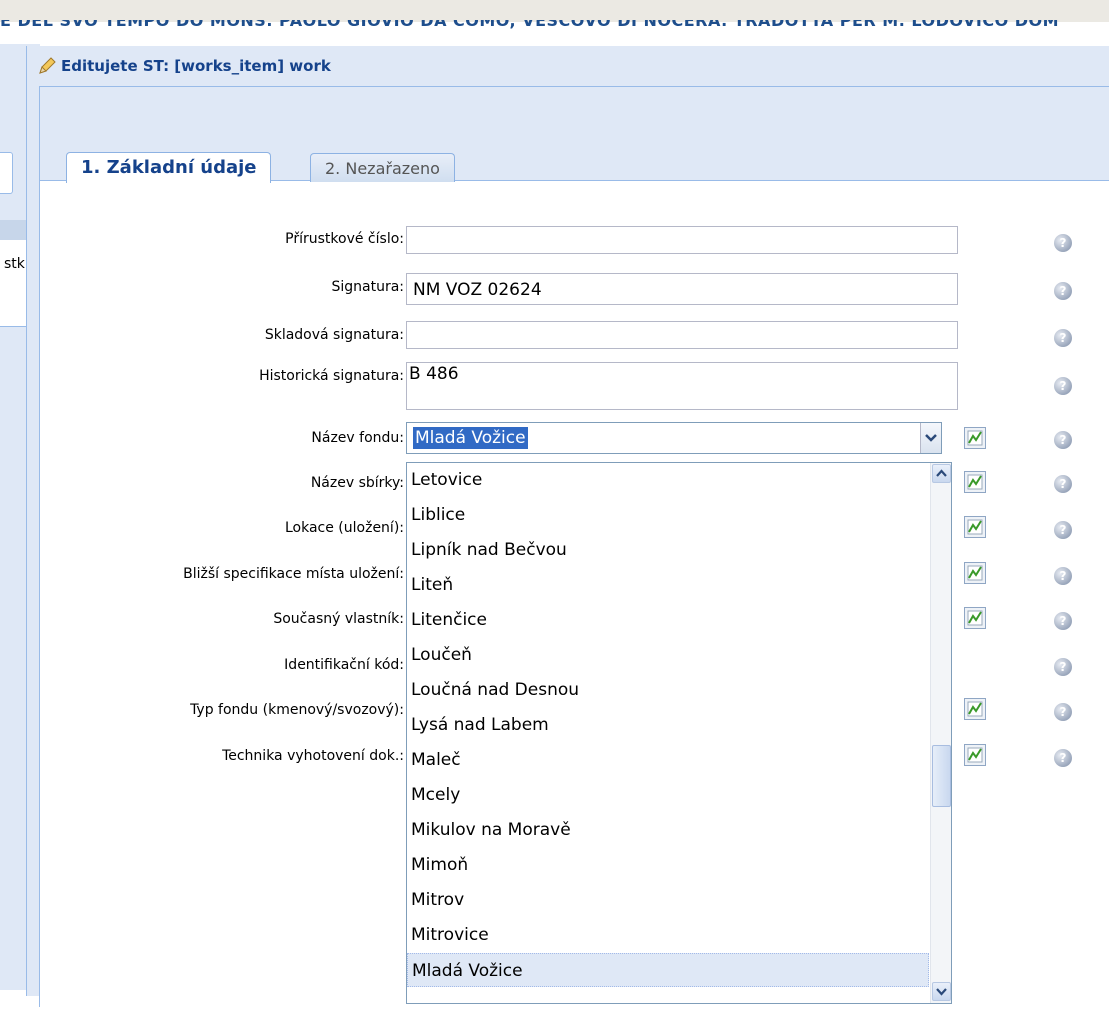 Image resolution: width=1109 pixels, height=1011 pixels. I want to click on dropdown-option-selected: Mladá Vožice, so click(668, 970).